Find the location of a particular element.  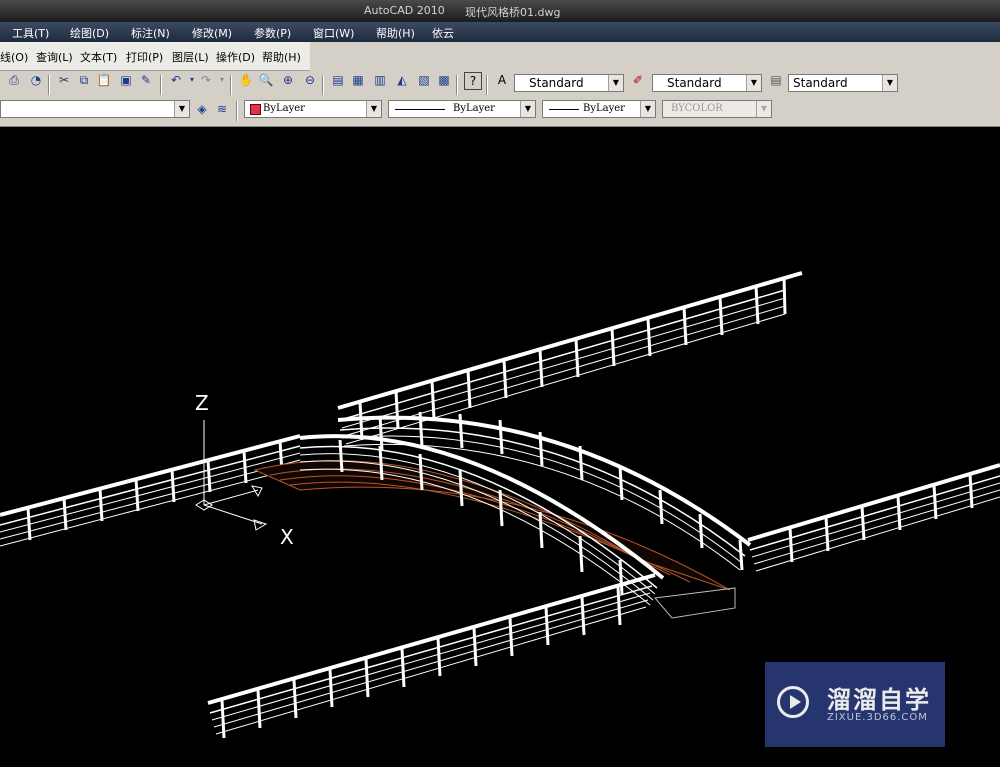

linetype-preview is located at coordinates (420, 109).